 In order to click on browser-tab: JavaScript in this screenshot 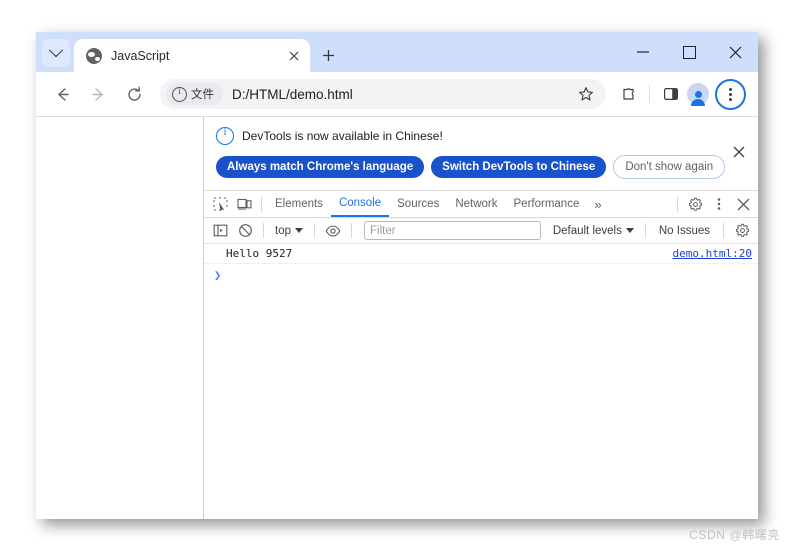, I will do `click(192, 55)`.